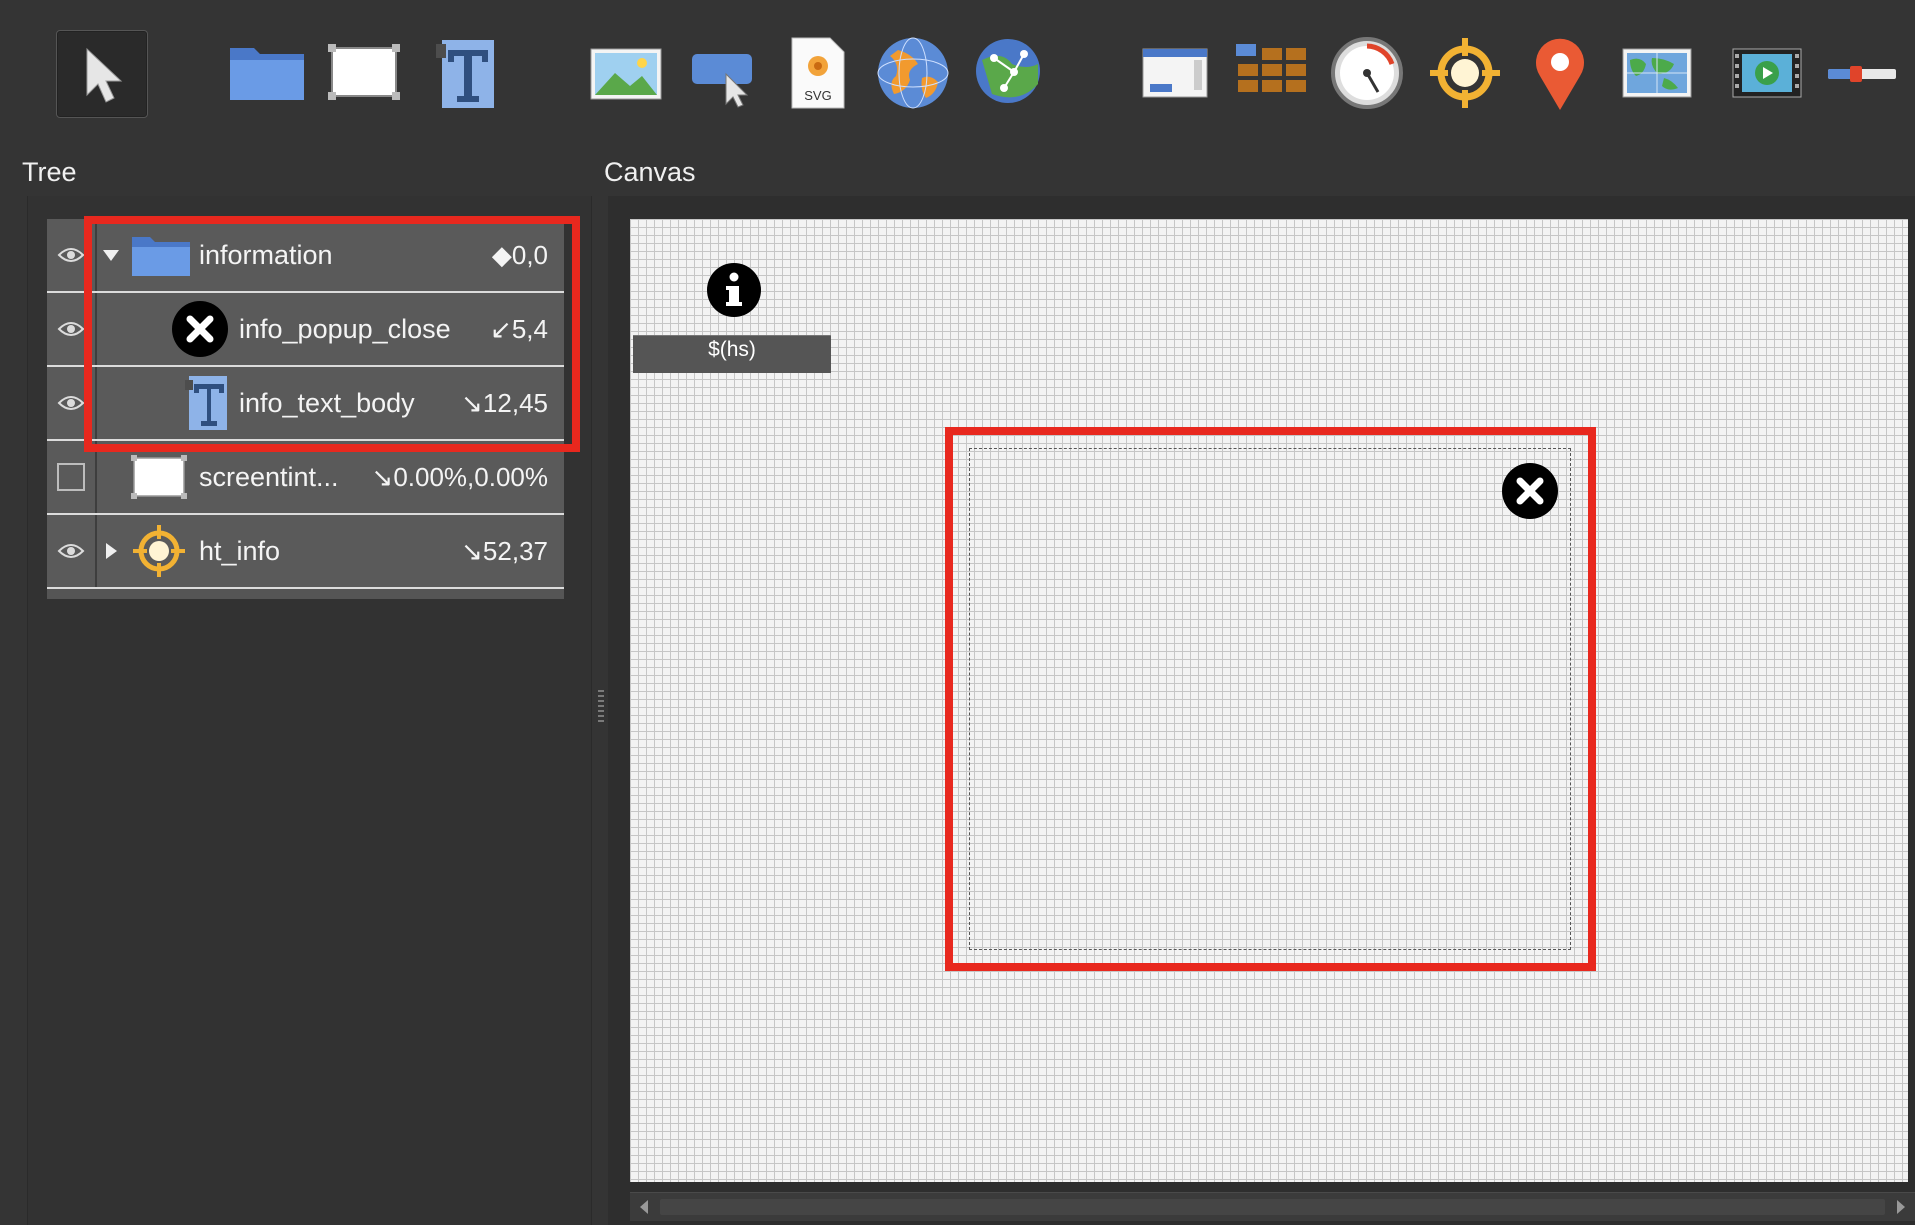  Describe the element at coordinates (345, 328) in the screenshot. I see `tree-row-label: info_popup_close` at that location.